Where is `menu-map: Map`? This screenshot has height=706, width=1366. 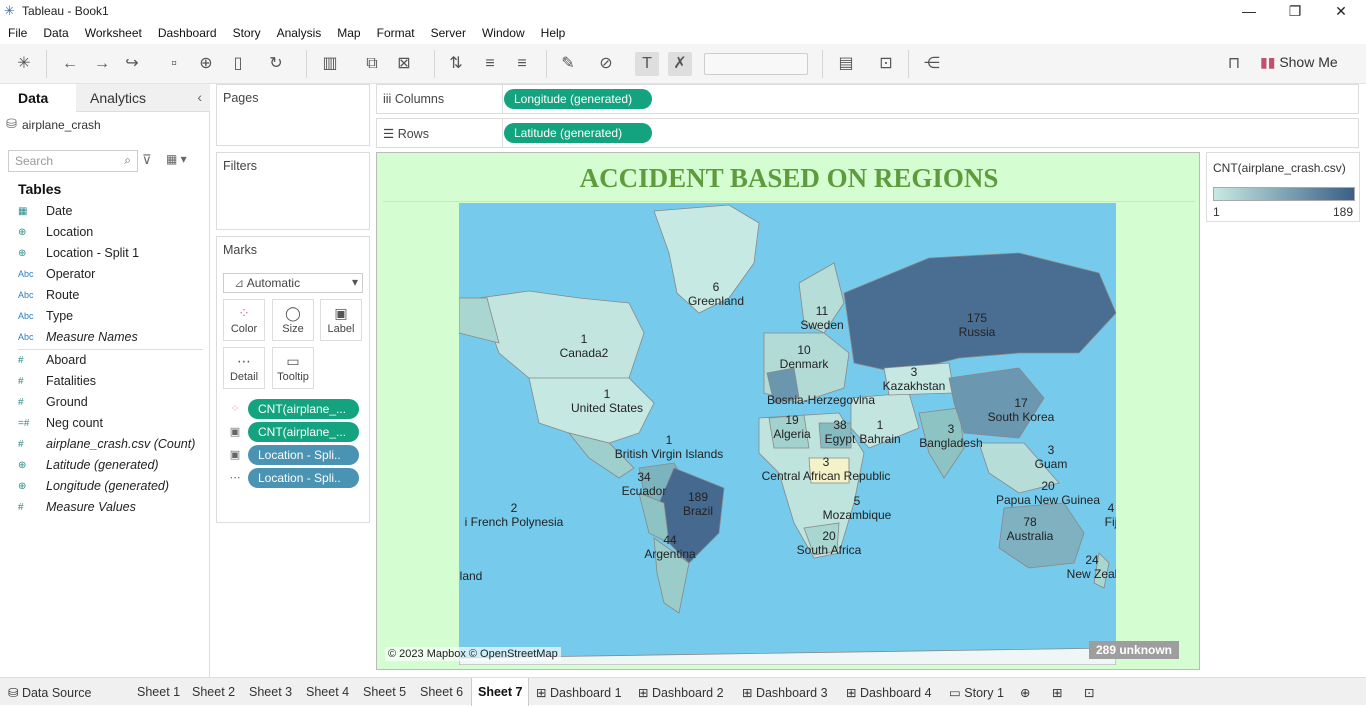
menu-map: Map is located at coordinates (348, 33).